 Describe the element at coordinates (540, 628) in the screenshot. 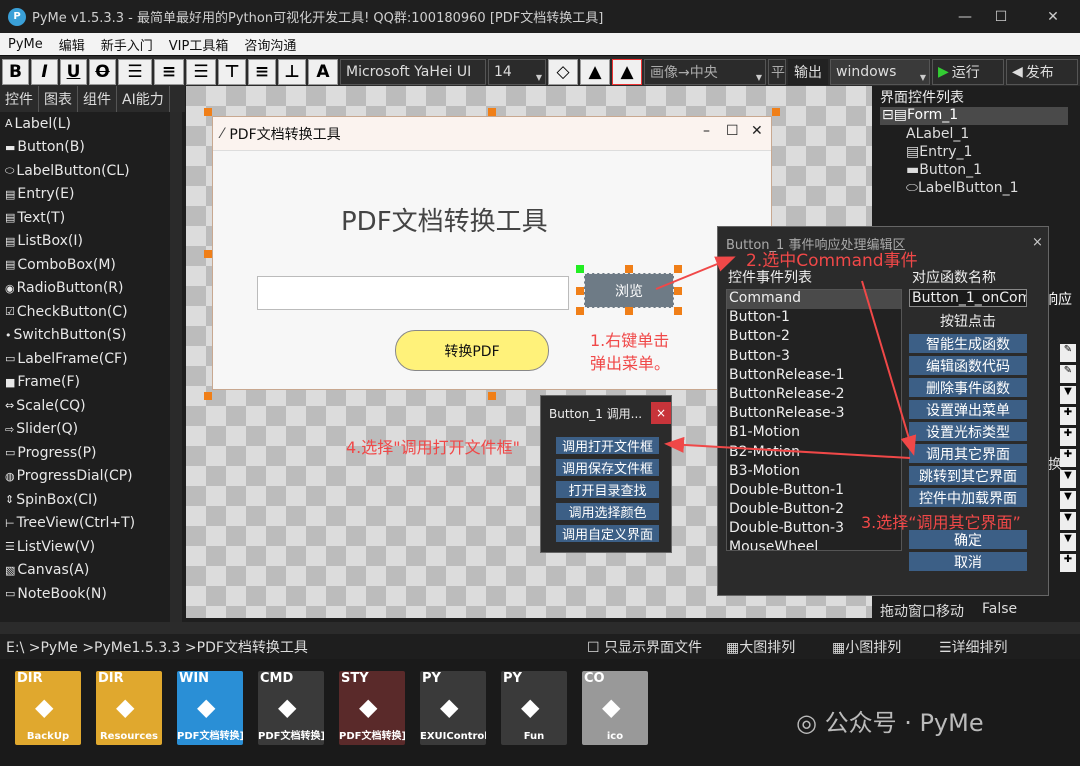

I see `splitter-bar` at that location.